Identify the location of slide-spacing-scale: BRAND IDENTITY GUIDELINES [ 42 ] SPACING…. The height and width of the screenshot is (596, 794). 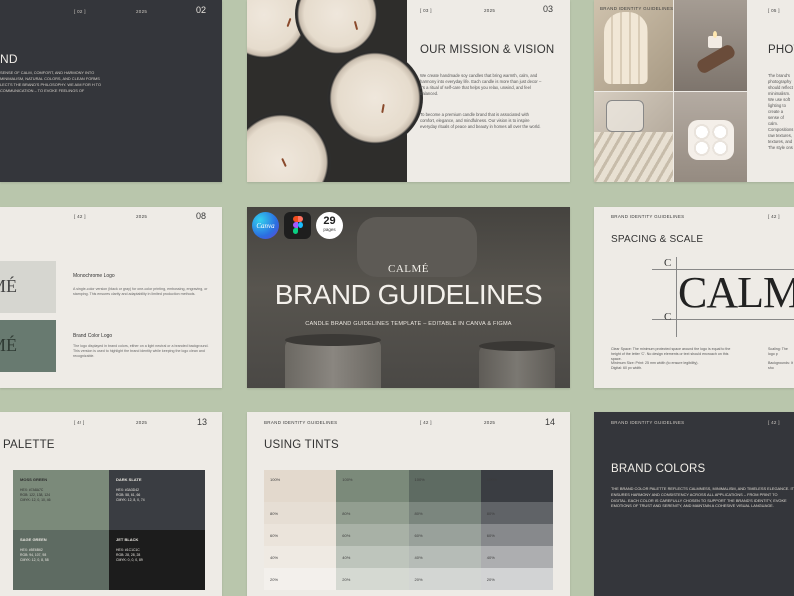
(694, 297).